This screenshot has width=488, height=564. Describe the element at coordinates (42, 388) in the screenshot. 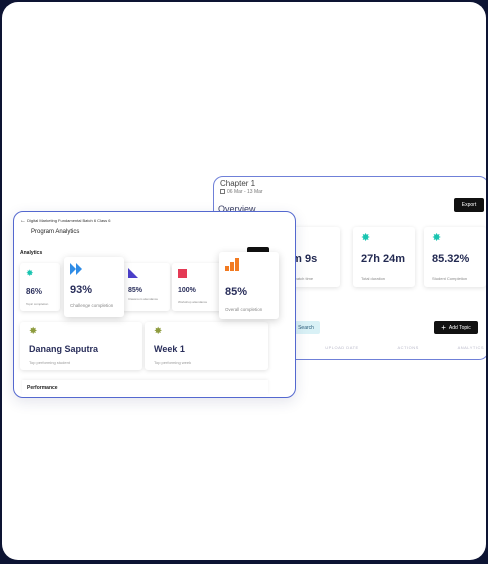

I see `performance-heading: Performance` at that location.